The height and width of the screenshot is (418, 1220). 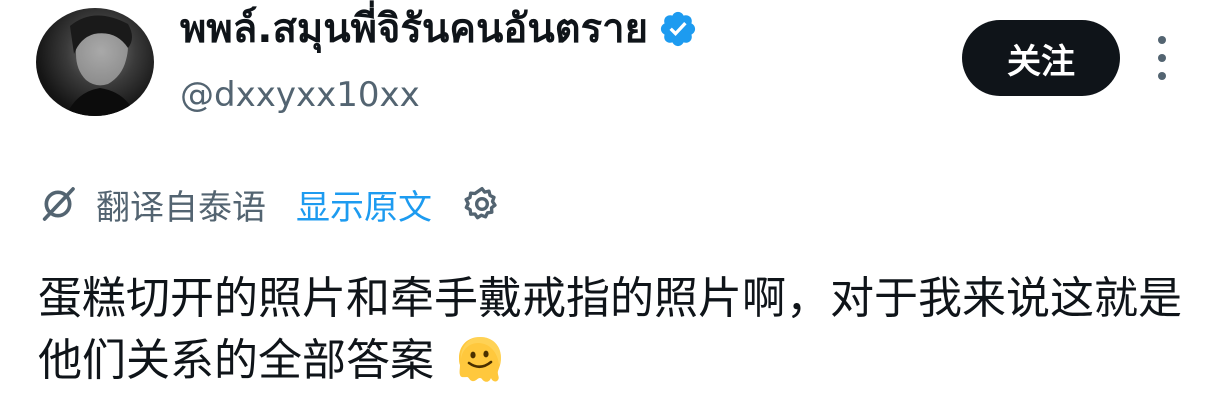 I want to click on more-vertical-icon, so click(x=1162, y=58).